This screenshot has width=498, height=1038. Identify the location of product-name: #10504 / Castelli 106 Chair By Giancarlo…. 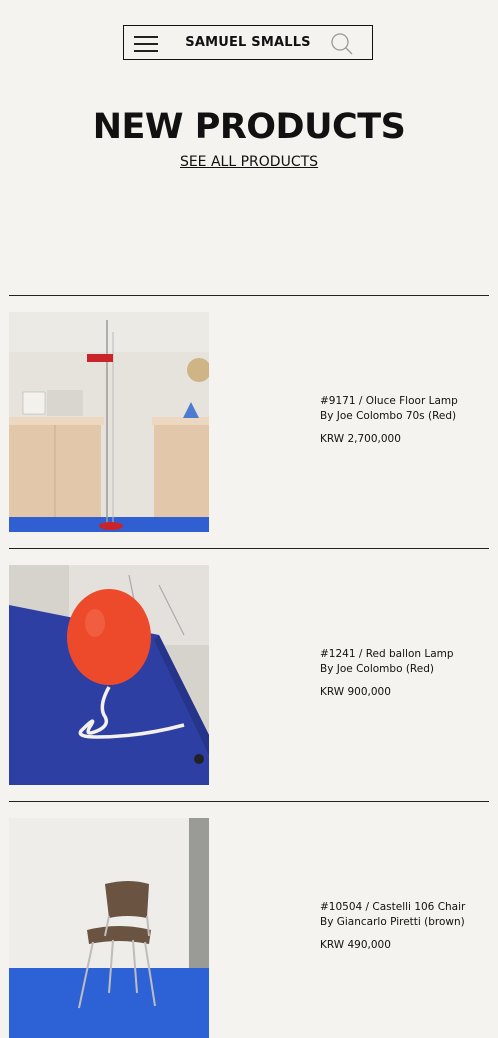
(405, 915).